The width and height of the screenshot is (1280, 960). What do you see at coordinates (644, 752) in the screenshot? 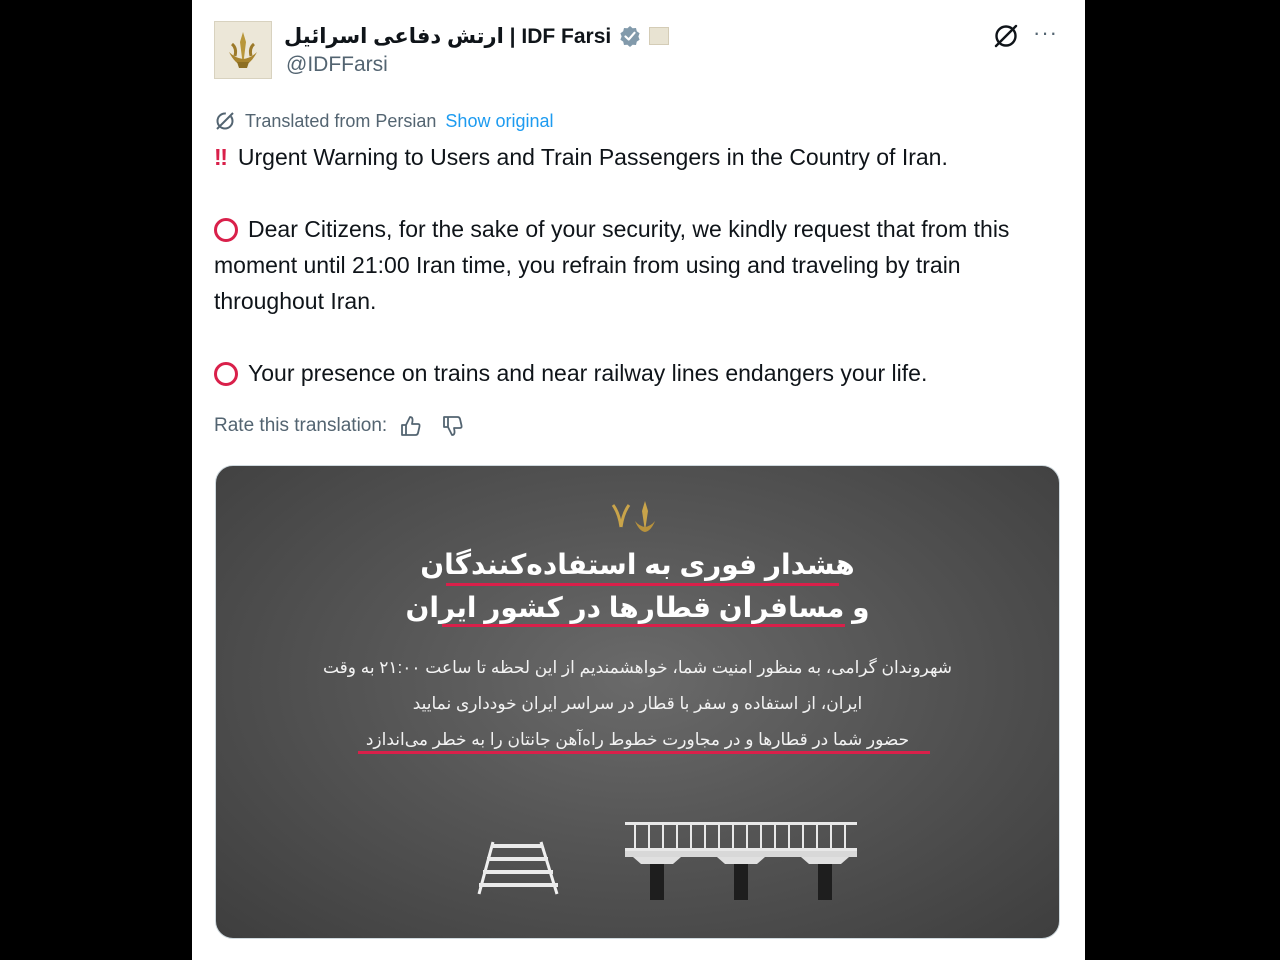
I see `text-underline` at bounding box center [644, 752].